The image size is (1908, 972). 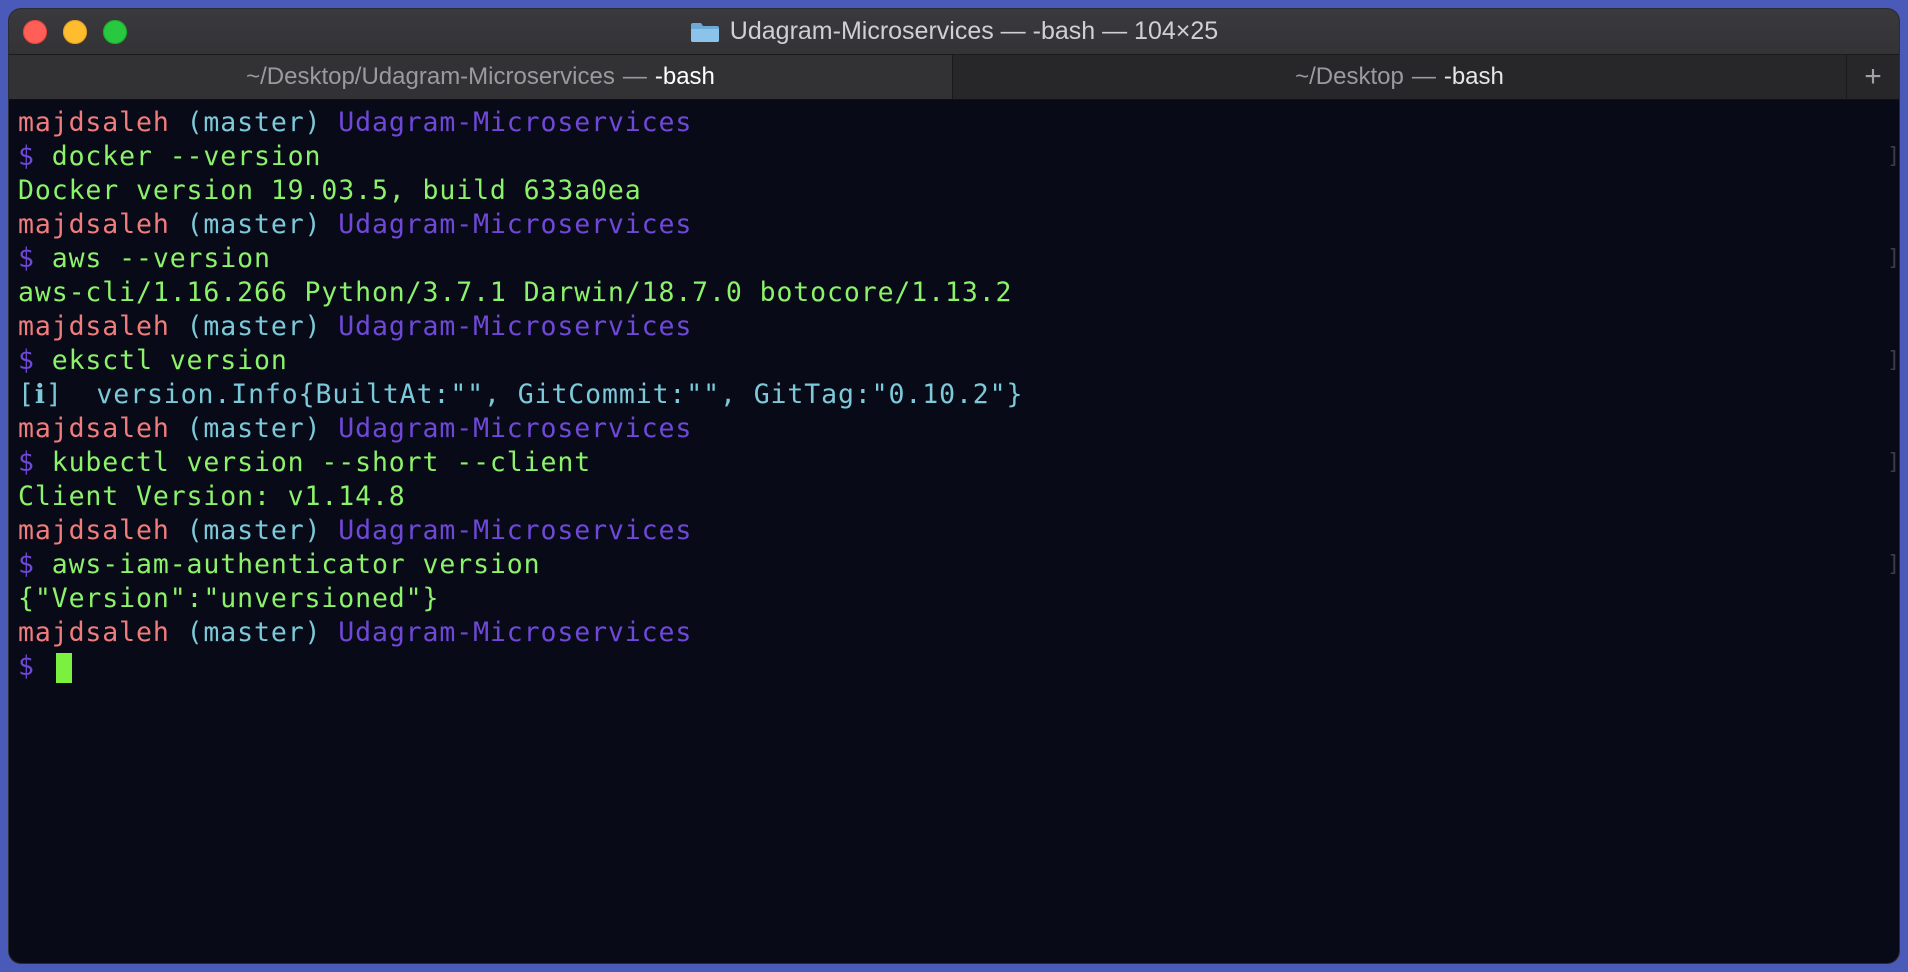 I want to click on command-line: $ aws-iam-authenticator version, so click(x=279, y=565).